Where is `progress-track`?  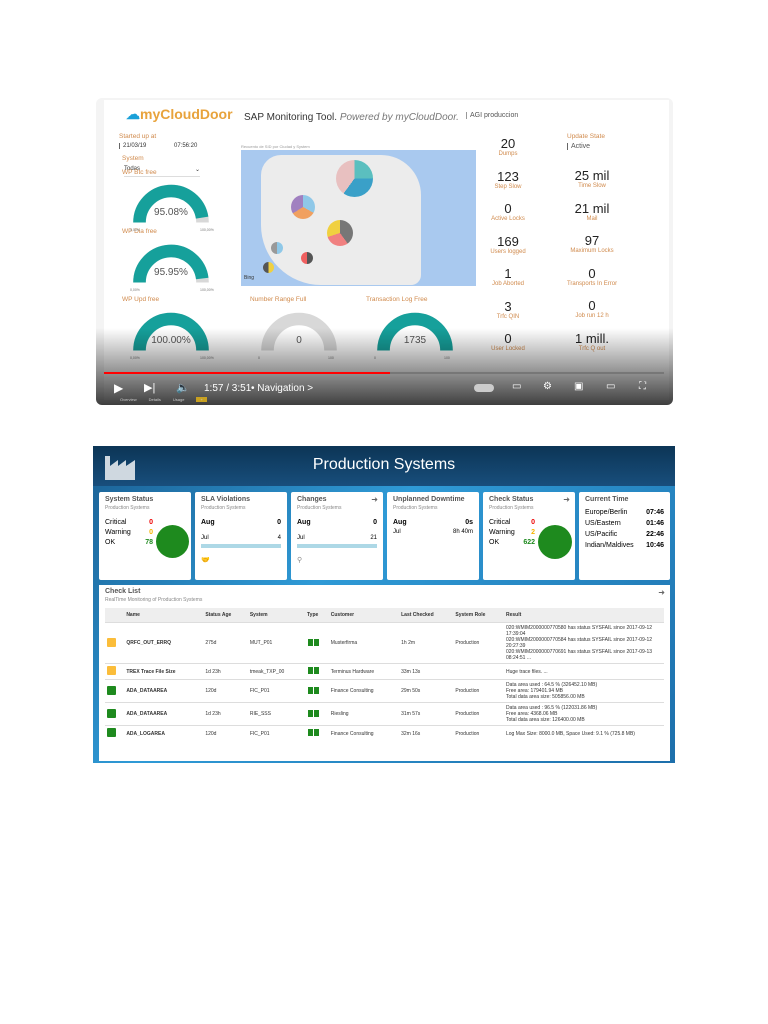
progress-track is located at coordinates (384, 373).